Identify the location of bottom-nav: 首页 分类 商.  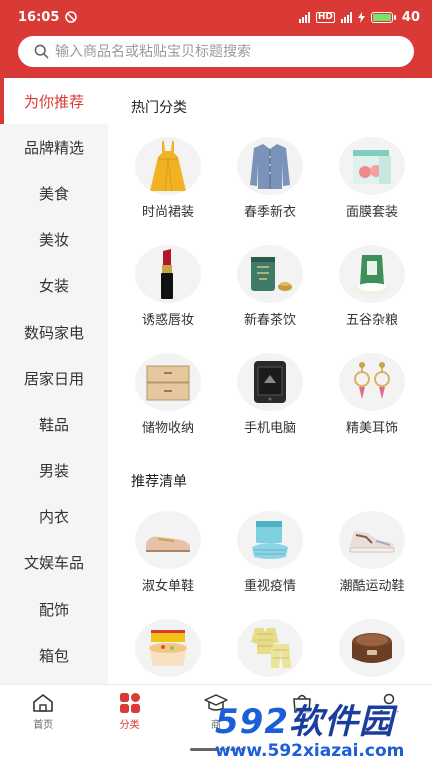
(216, 712).